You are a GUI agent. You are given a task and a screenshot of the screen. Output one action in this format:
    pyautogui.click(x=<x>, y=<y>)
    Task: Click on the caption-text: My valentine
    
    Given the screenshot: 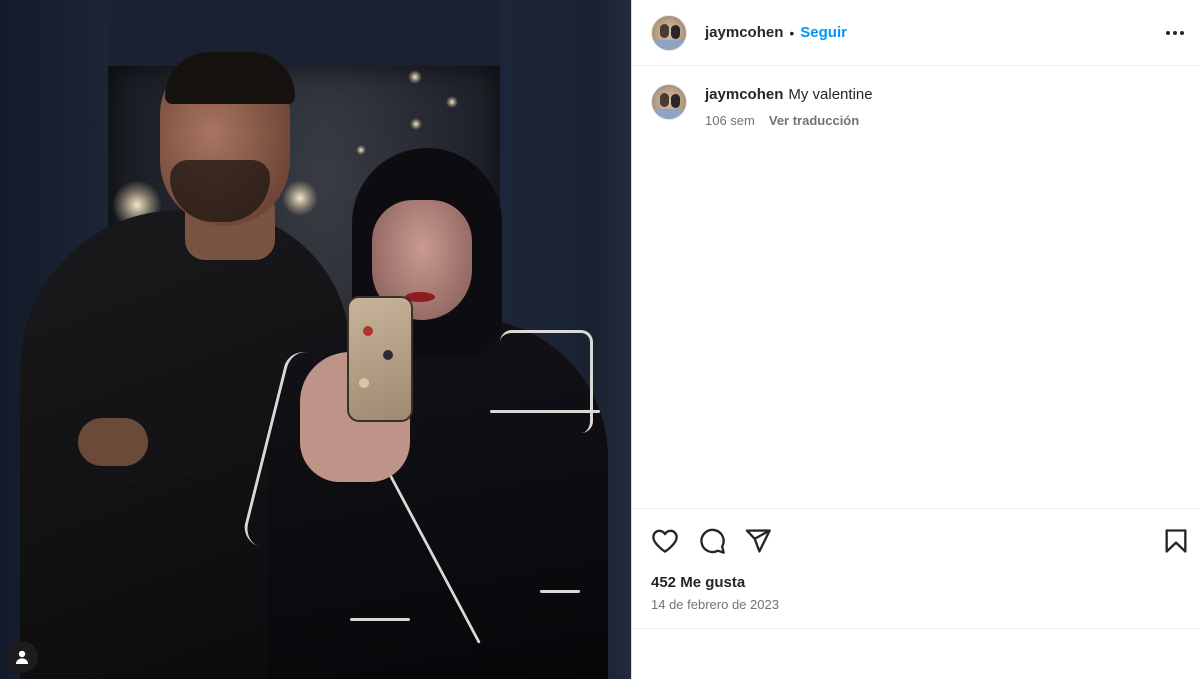 What is the action you would take?
    pyautogui.click(x=830, y=94)
    